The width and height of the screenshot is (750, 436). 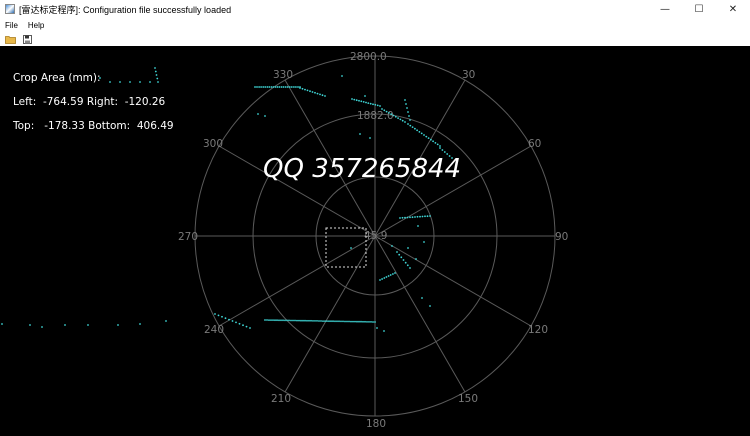 I want to click on toolbar, so click(x=375, y=39).